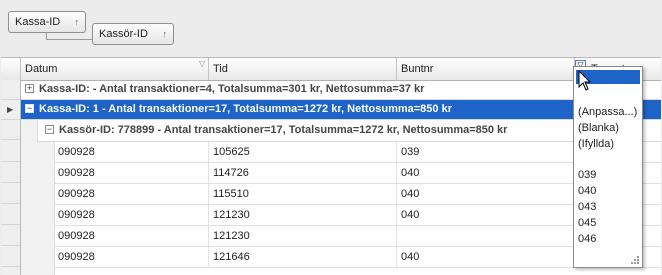 This screenshot has height=275, width=662. What do you see at coordinates (607, 112) in the screenshot?
I see `filter-option-custom: (Anpassa...)` at bounding box center [607, 112].